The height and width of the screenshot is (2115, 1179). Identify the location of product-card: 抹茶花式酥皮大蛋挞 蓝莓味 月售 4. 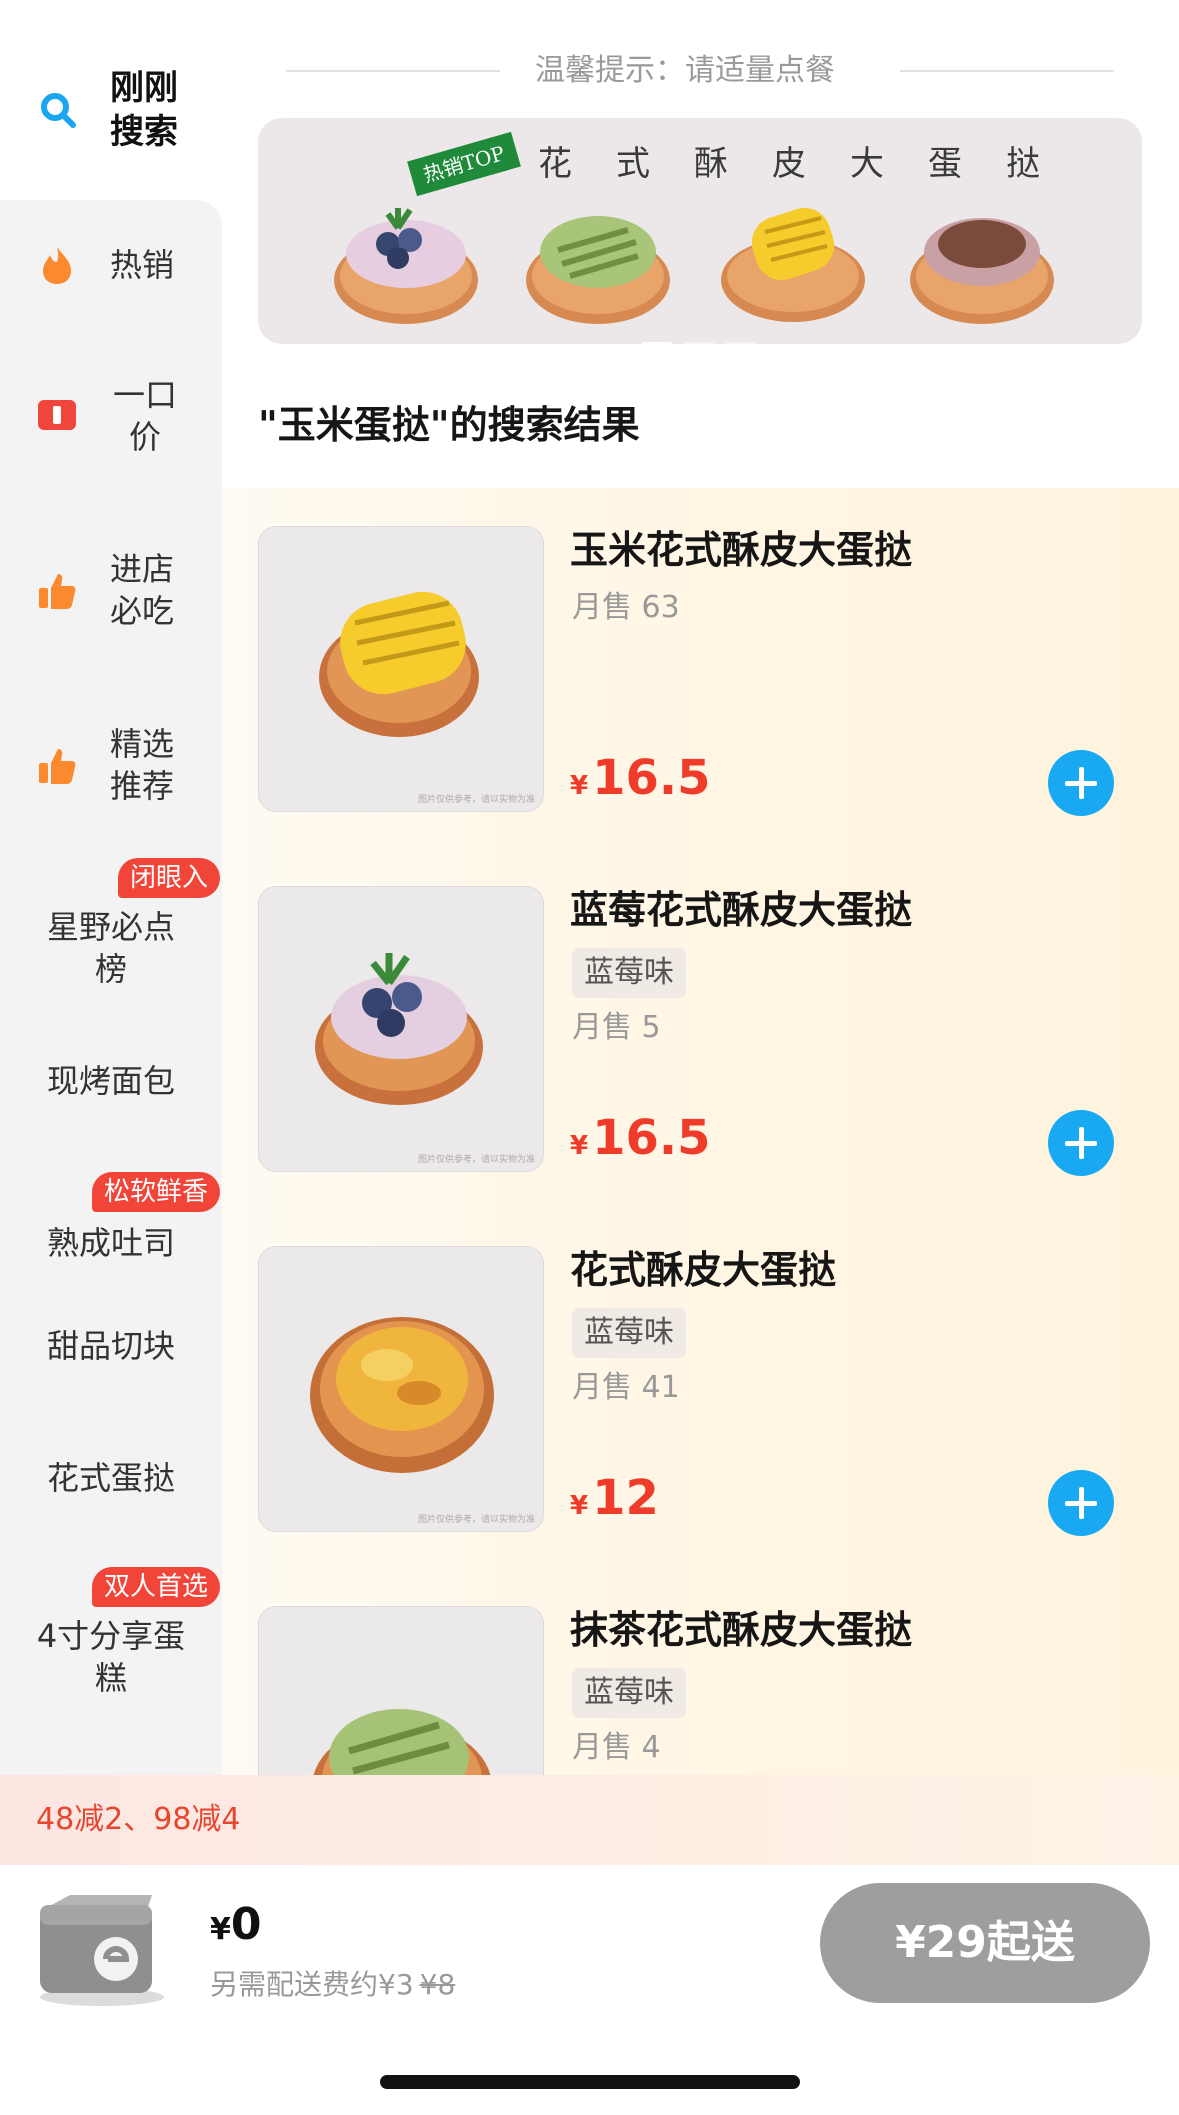
(700, 1671).